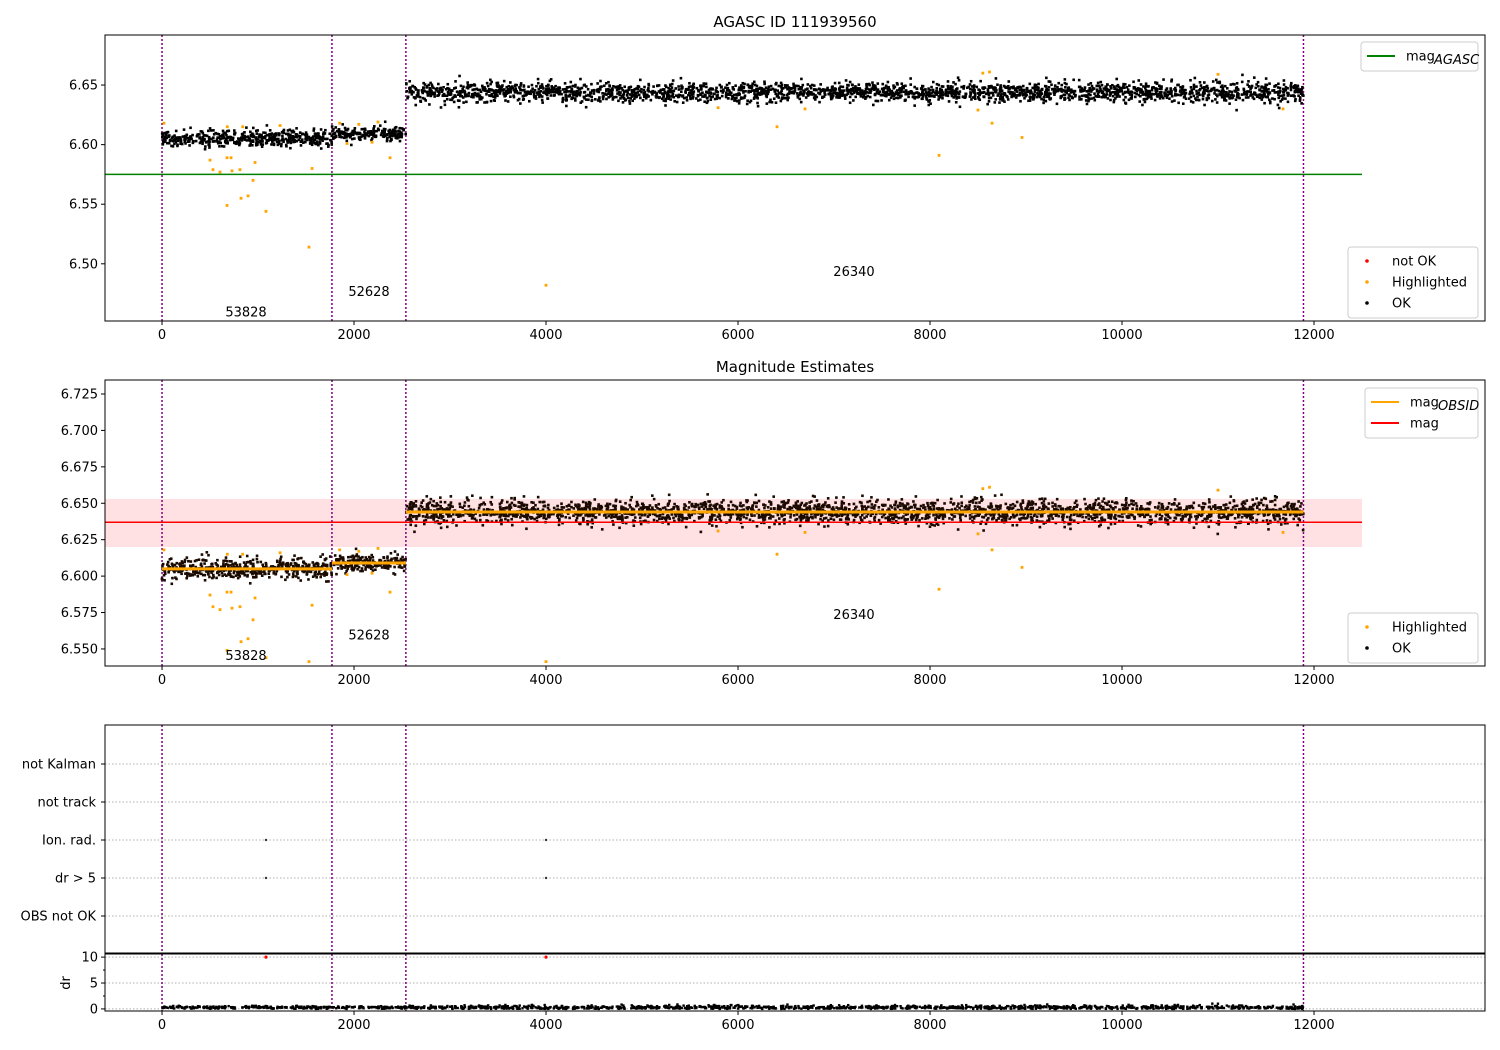 The height and width of the screenshot is (1050, 1500). Describe the element at coordinates (83, 264) in the screenshot. I see `y-tick-label: 6.50` at that location.